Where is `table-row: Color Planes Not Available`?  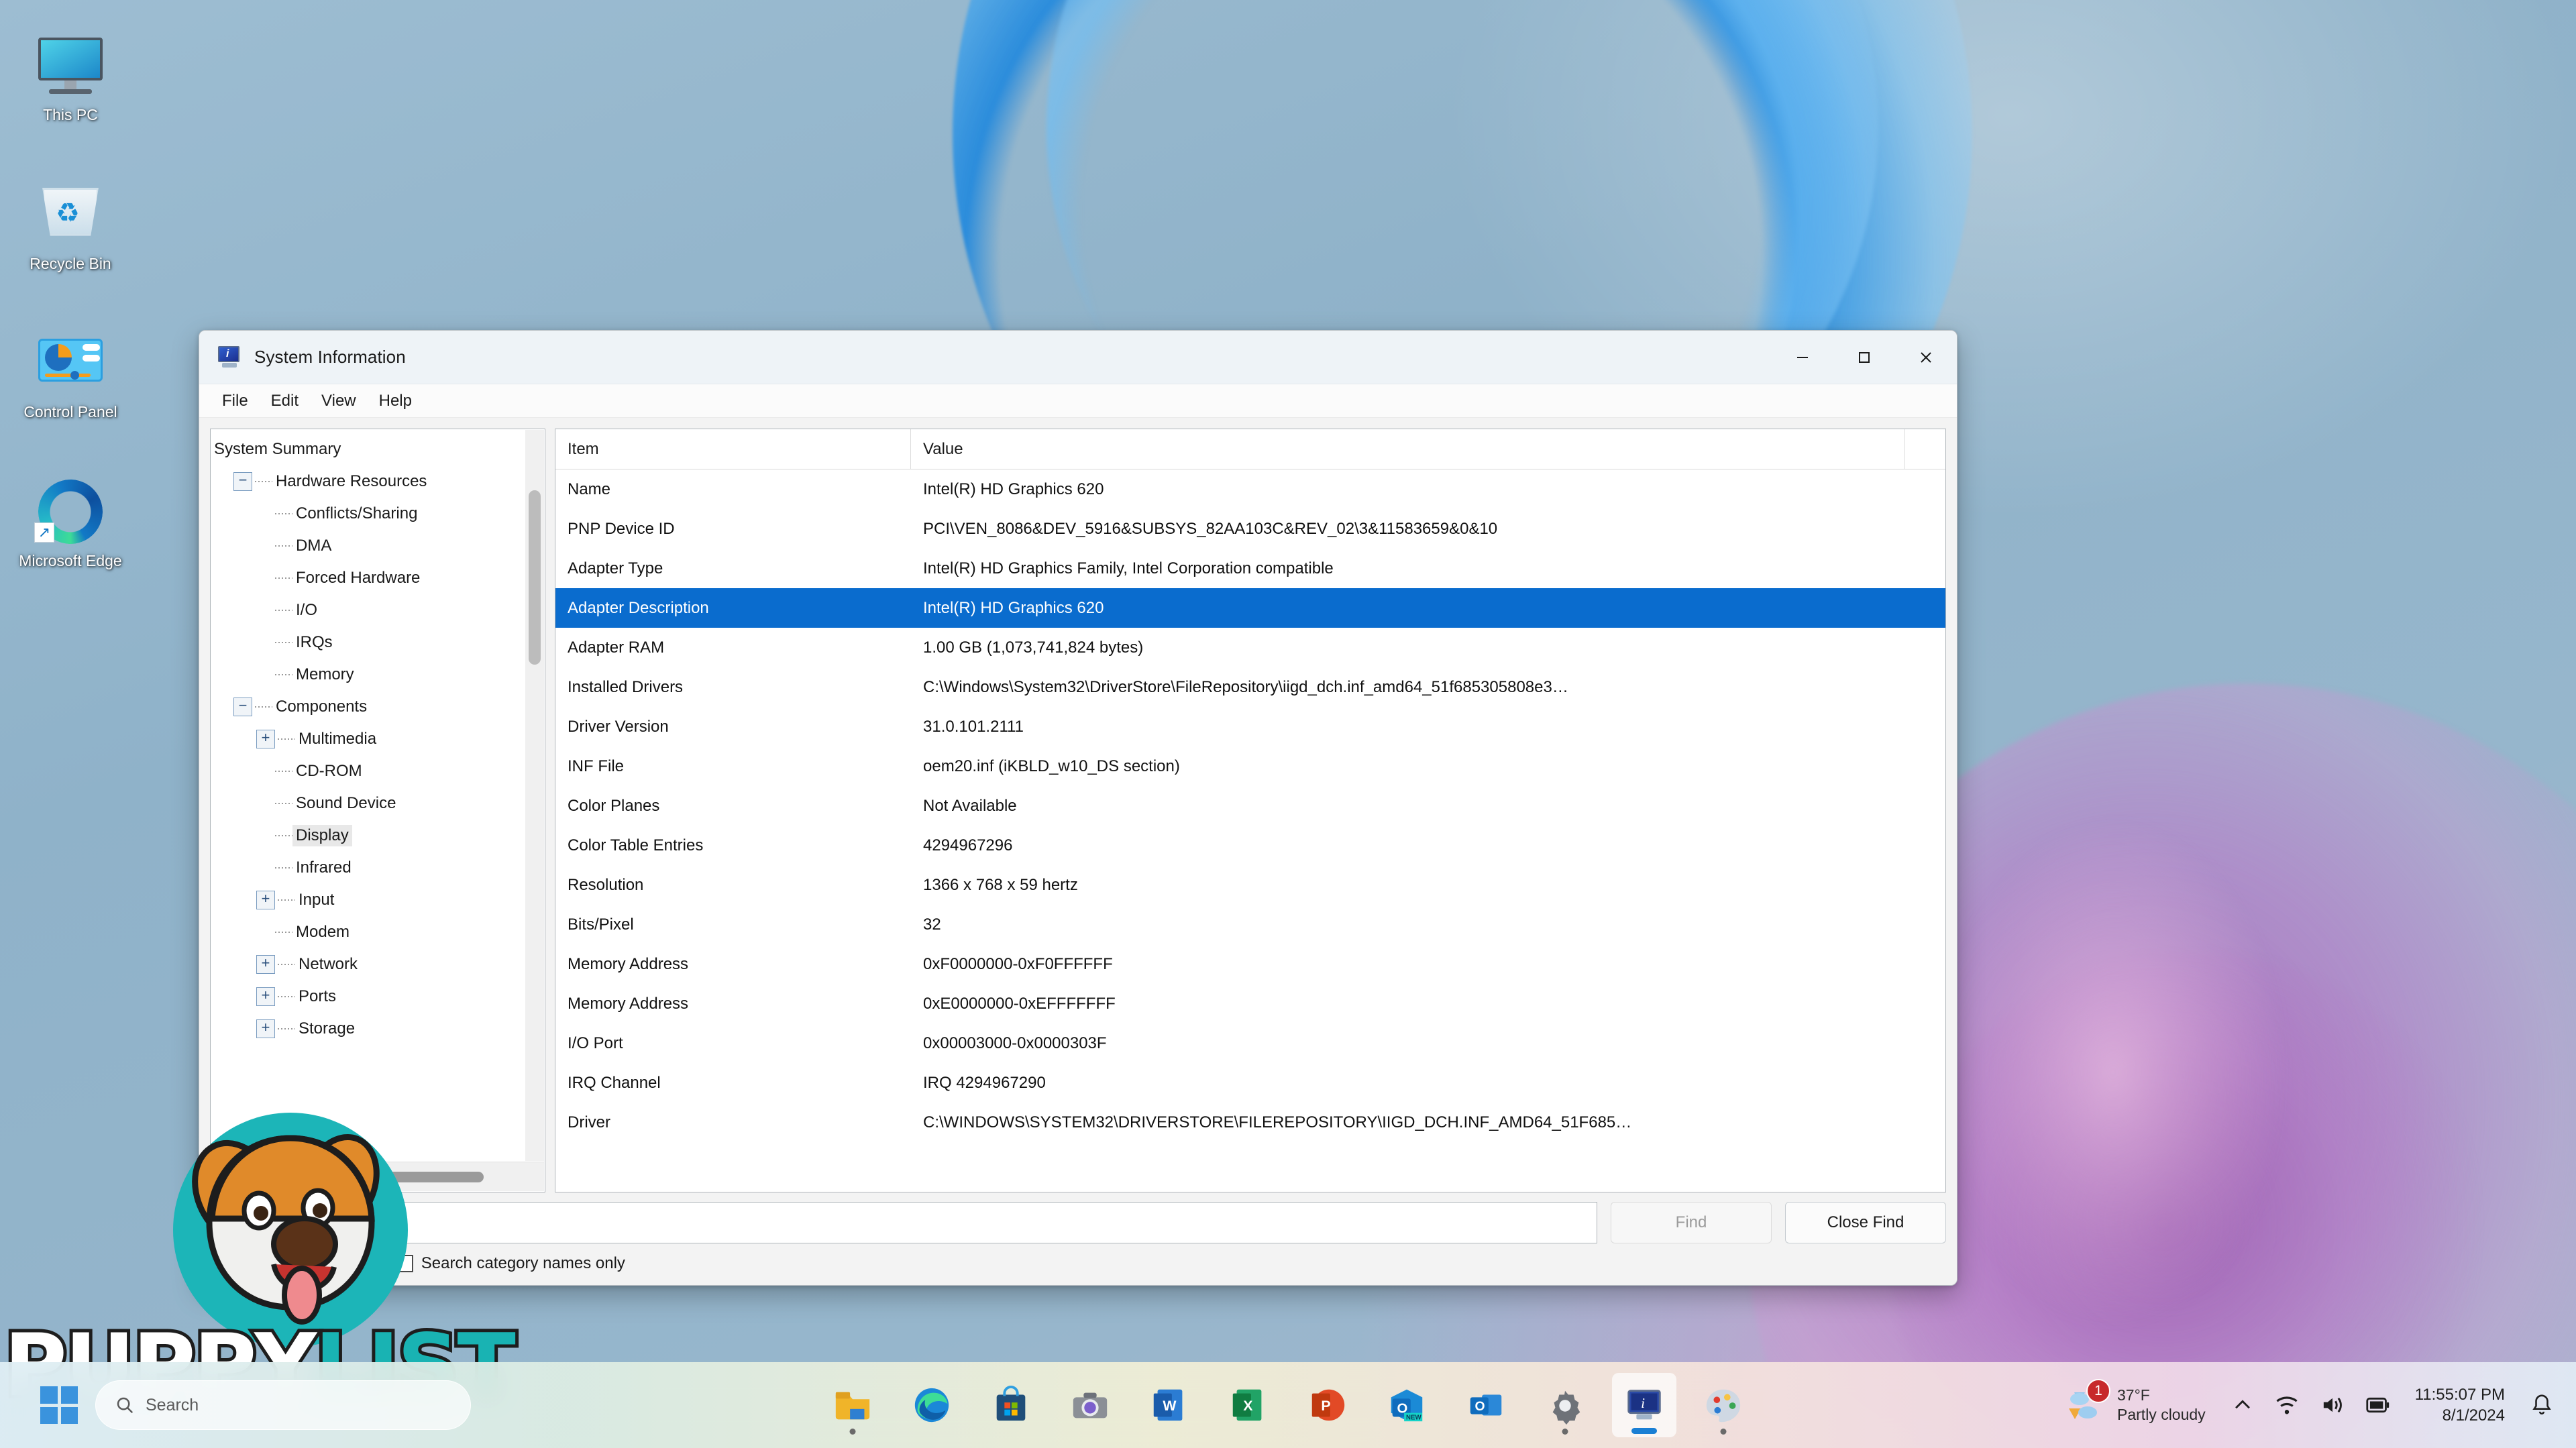
table-row: Color Planes Not Available is located at coordinates (1250, 806).